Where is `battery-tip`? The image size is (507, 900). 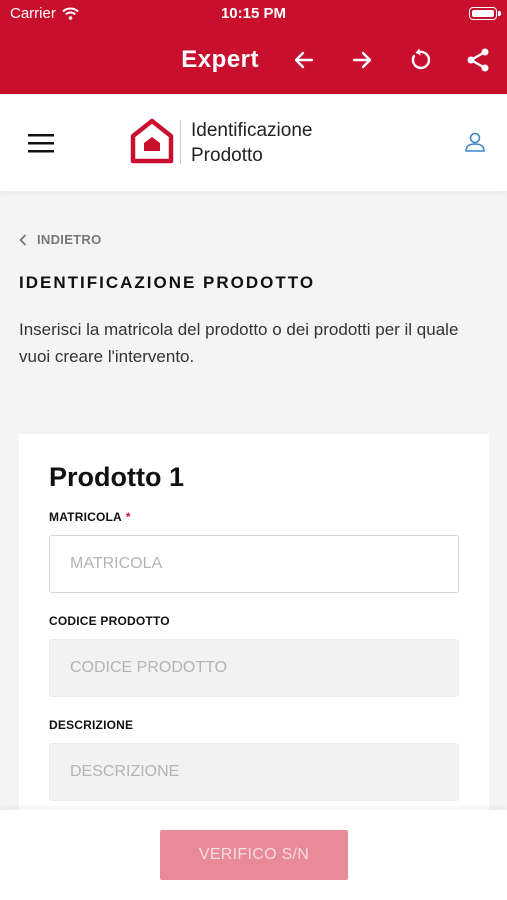
battery-tip is located at coordinates (499, 13).